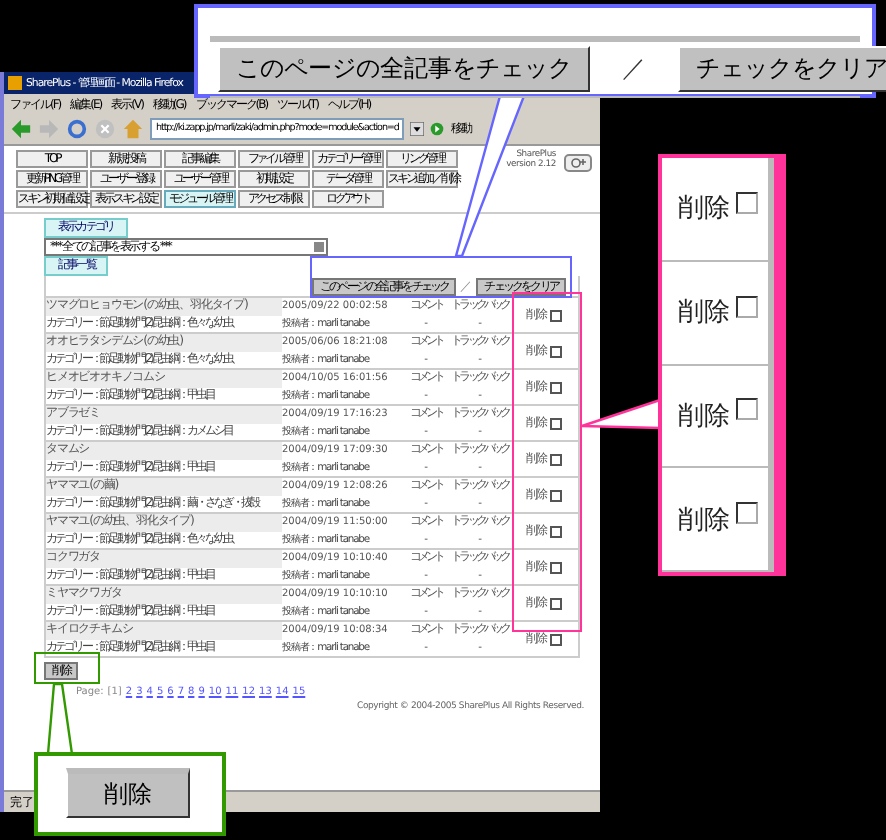 The image size is (886, 840). Describe the element at coordinates (782, 69) in the screenshot. I see `clear-button: チェックをクリア` at that location.